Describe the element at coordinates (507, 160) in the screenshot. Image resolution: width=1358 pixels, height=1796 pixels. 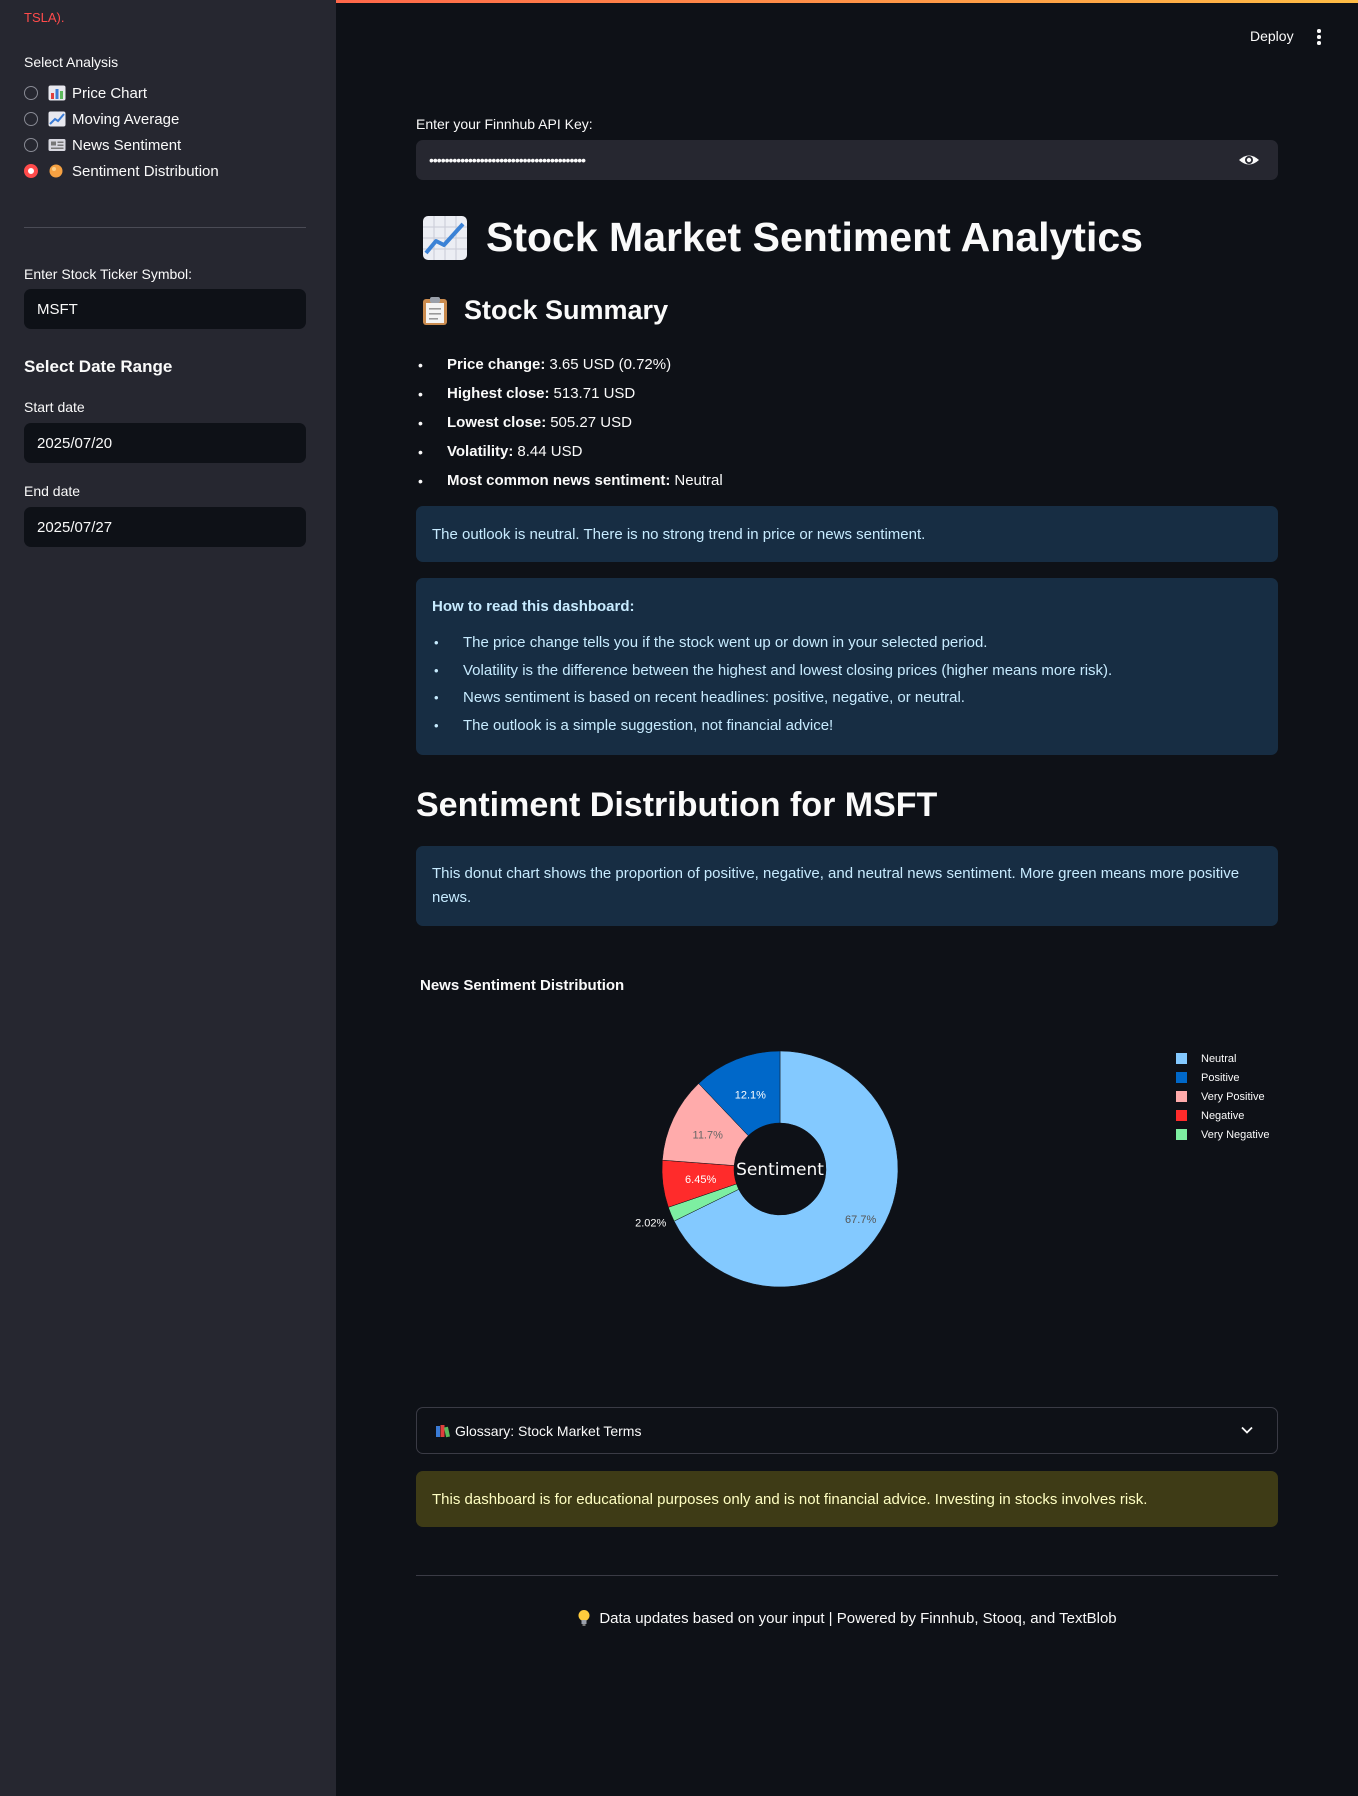
I see `api-key-value: ••••••••••••••••••••••••••••••••••••••••` at that location.